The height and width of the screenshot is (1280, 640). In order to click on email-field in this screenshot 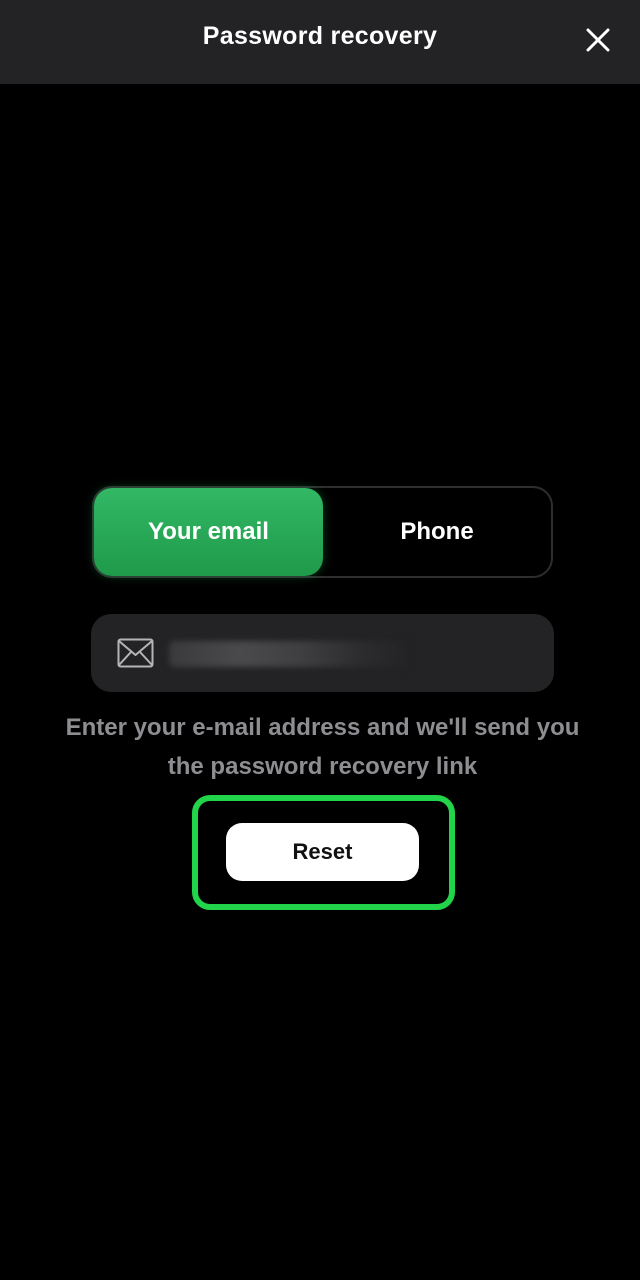, I will do `click(322, 653)`.